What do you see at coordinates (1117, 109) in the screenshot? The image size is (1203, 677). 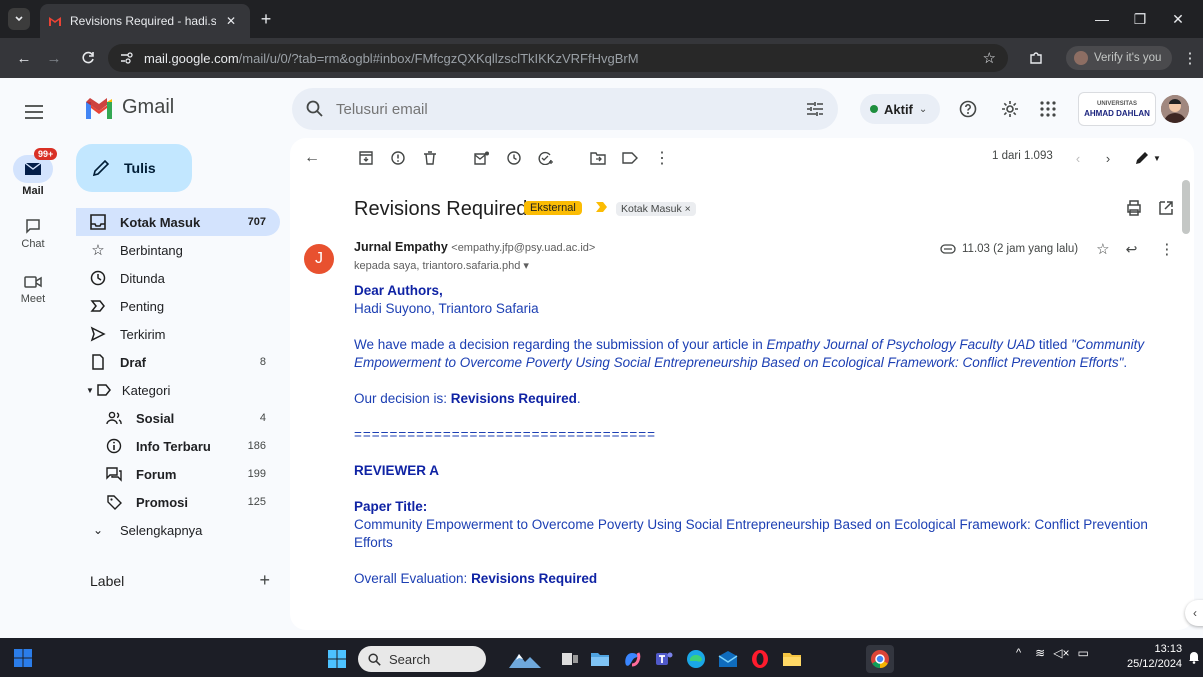 I see `organization-logo: UNIVERSITAS AHMAD DAHLAN` at bounding box center [1117, 109].